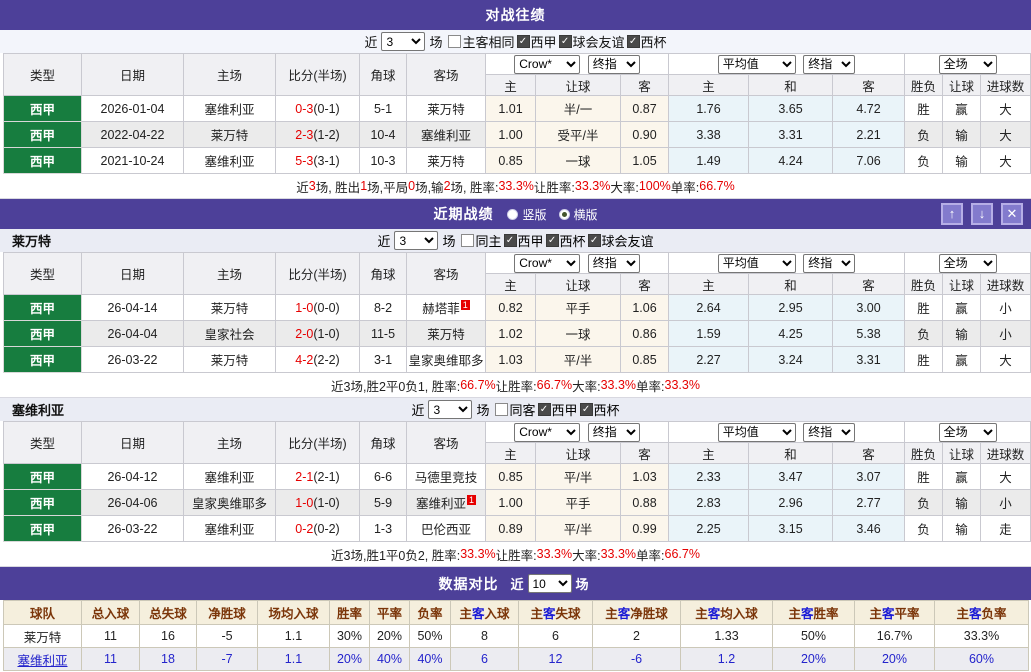  Describe the element at coordinates (293, 612) in the screenshot. I see `col-avg-goals: 场均入球` at that location.